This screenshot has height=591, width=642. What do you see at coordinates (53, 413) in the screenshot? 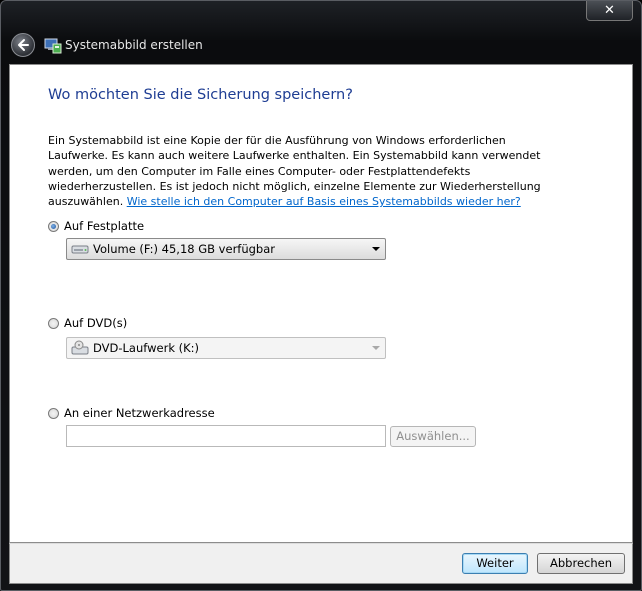
I see `network-radio` at bounding box center [53, 413].